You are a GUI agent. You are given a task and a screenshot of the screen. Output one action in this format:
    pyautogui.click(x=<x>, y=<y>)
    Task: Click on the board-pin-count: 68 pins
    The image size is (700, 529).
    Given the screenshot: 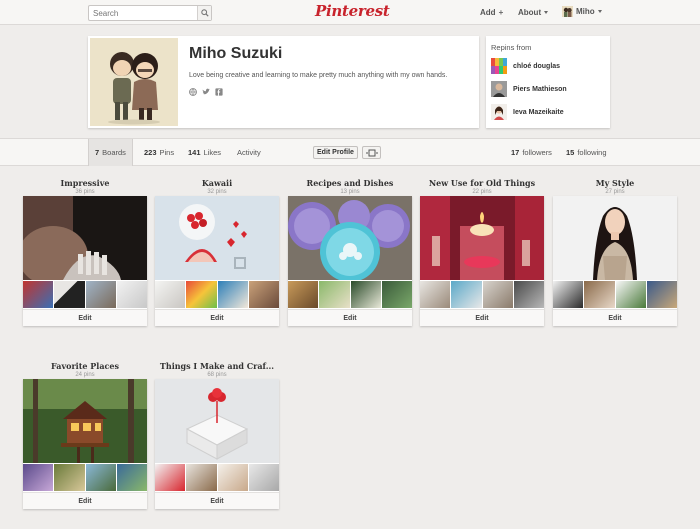 What is the action you would take?
    pyautogui.click(x=217, y=375)
    